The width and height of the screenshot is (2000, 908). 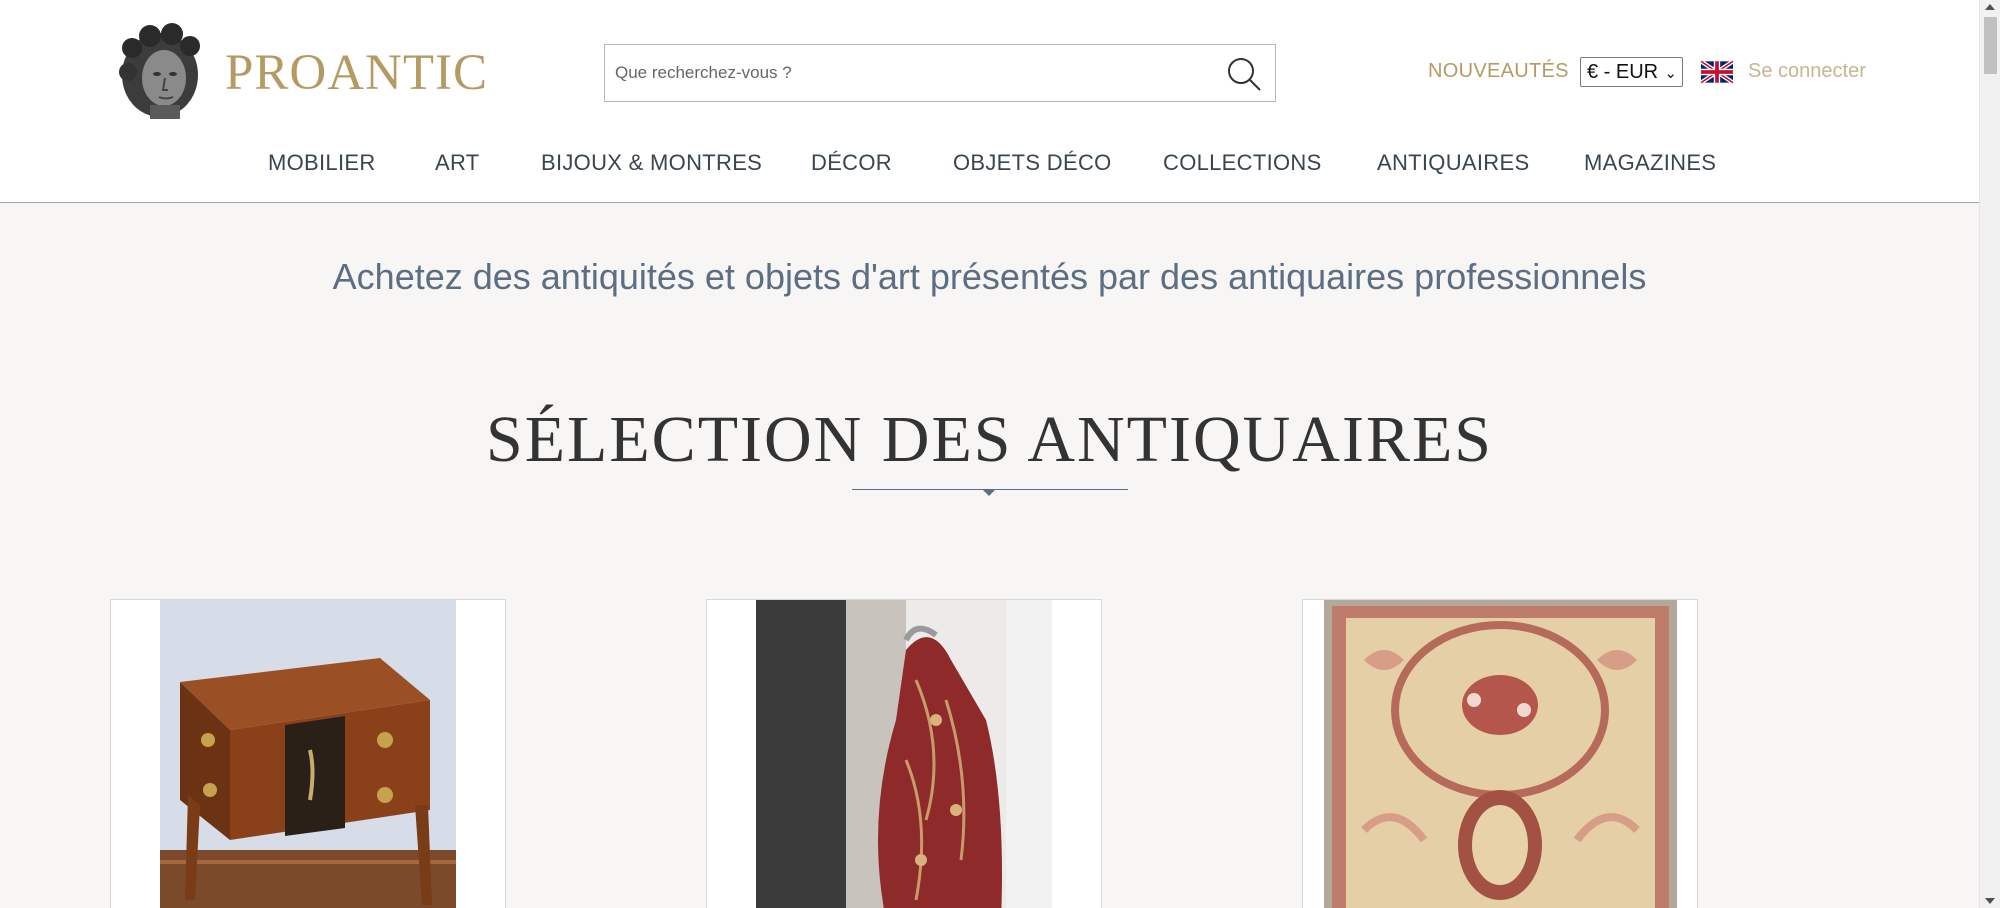 What do you see at coordinates (1650, 163) in the screenshot?
I see `nav-item-magazines: MAGAZINES` at bounding box center [1650, 163].